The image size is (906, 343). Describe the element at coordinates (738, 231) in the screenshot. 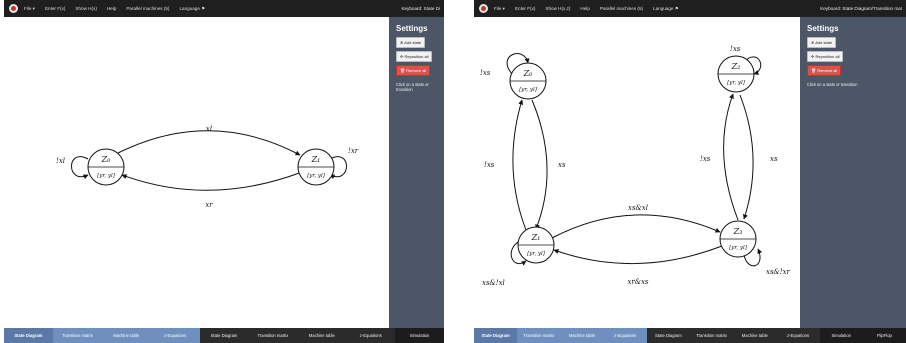

I see `state-z3-name: Z₃` at that location.